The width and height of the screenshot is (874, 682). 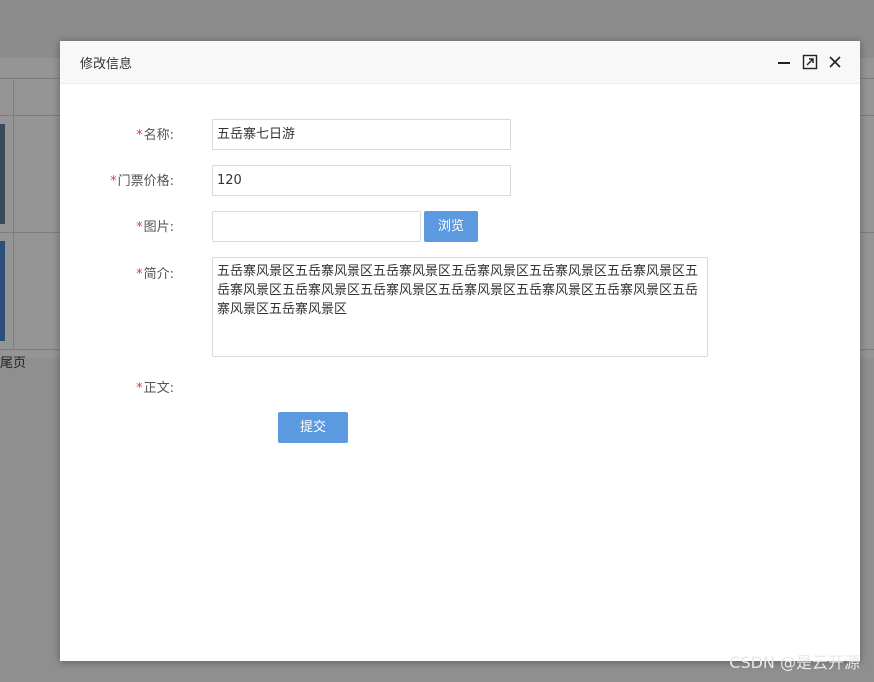 I want to click on dialog-header: 修改信息, so click(x=460, y=62).